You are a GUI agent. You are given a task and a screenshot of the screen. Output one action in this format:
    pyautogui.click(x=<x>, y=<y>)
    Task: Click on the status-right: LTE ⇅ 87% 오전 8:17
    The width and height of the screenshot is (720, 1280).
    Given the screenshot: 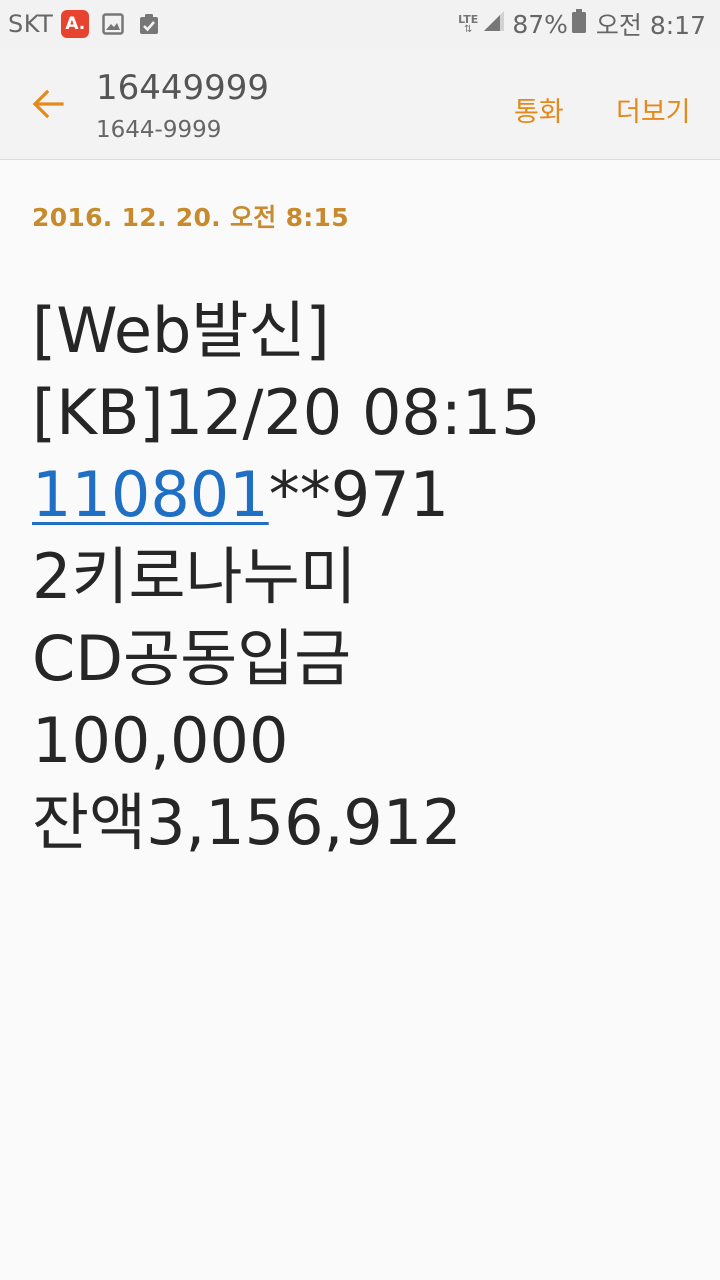 What is the action you would take?
    pyautogui.click(x=582, y=24)
    